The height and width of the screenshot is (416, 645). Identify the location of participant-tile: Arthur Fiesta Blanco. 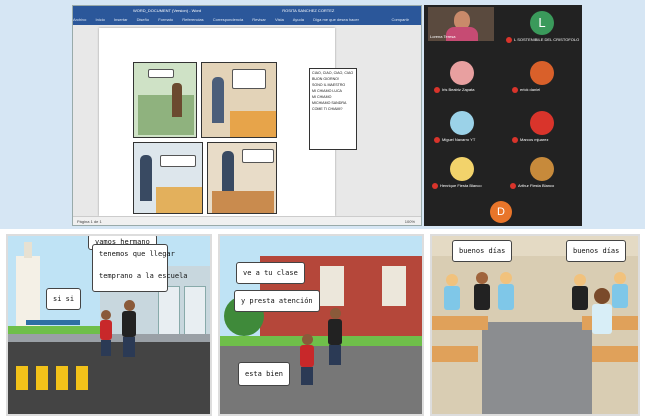
(539, 172).